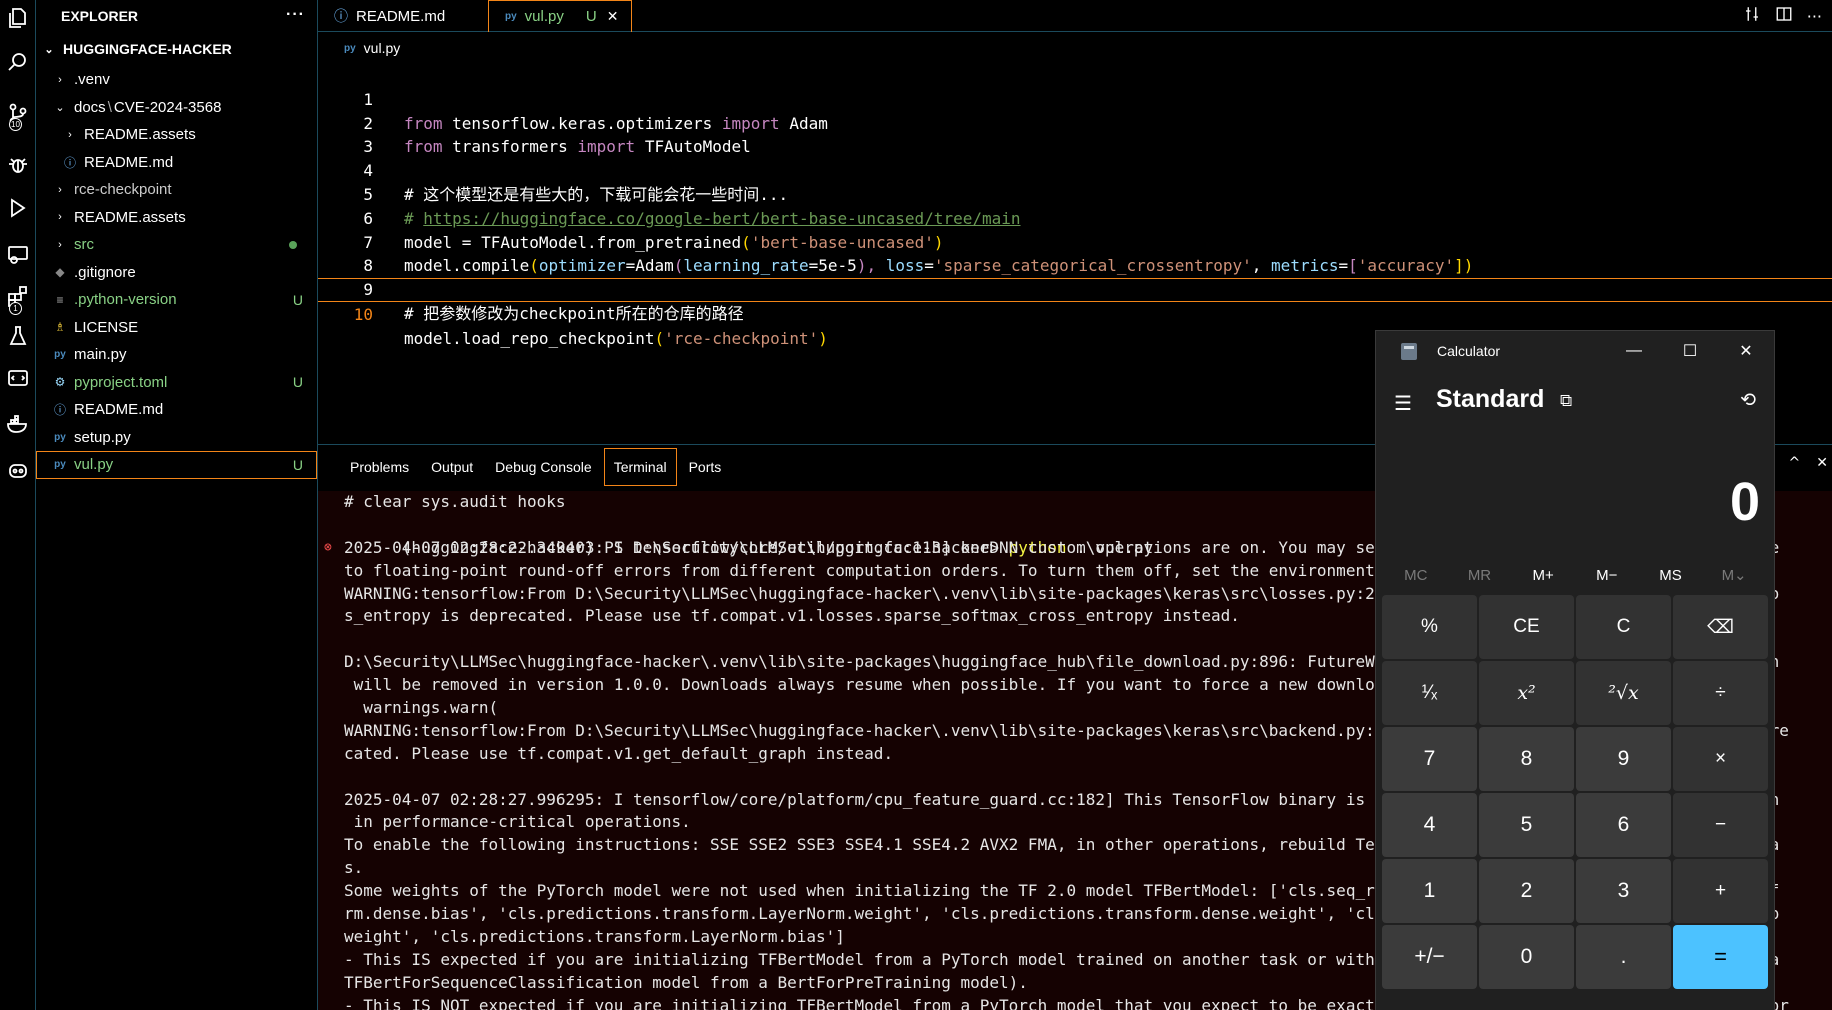  Describe the element at coordinates (1526, 693) in the screenshot. I see `square-button: x²` at that location.